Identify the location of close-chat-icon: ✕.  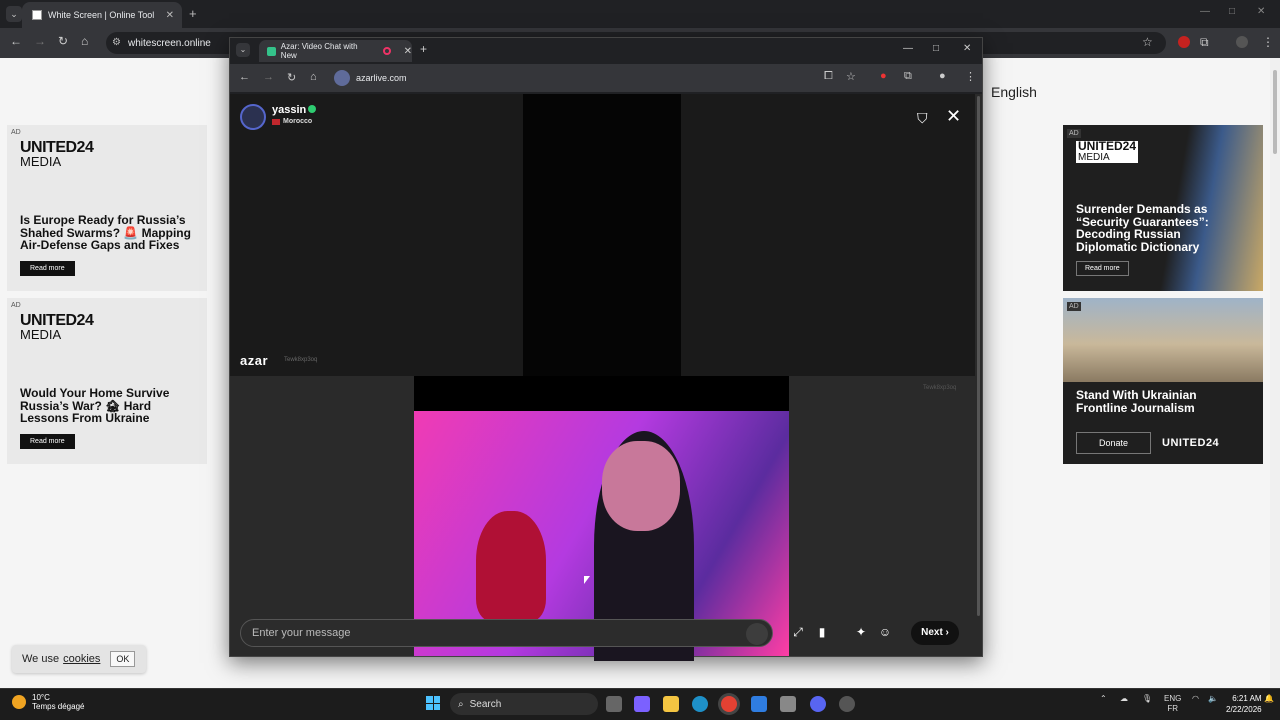
(953, 116).